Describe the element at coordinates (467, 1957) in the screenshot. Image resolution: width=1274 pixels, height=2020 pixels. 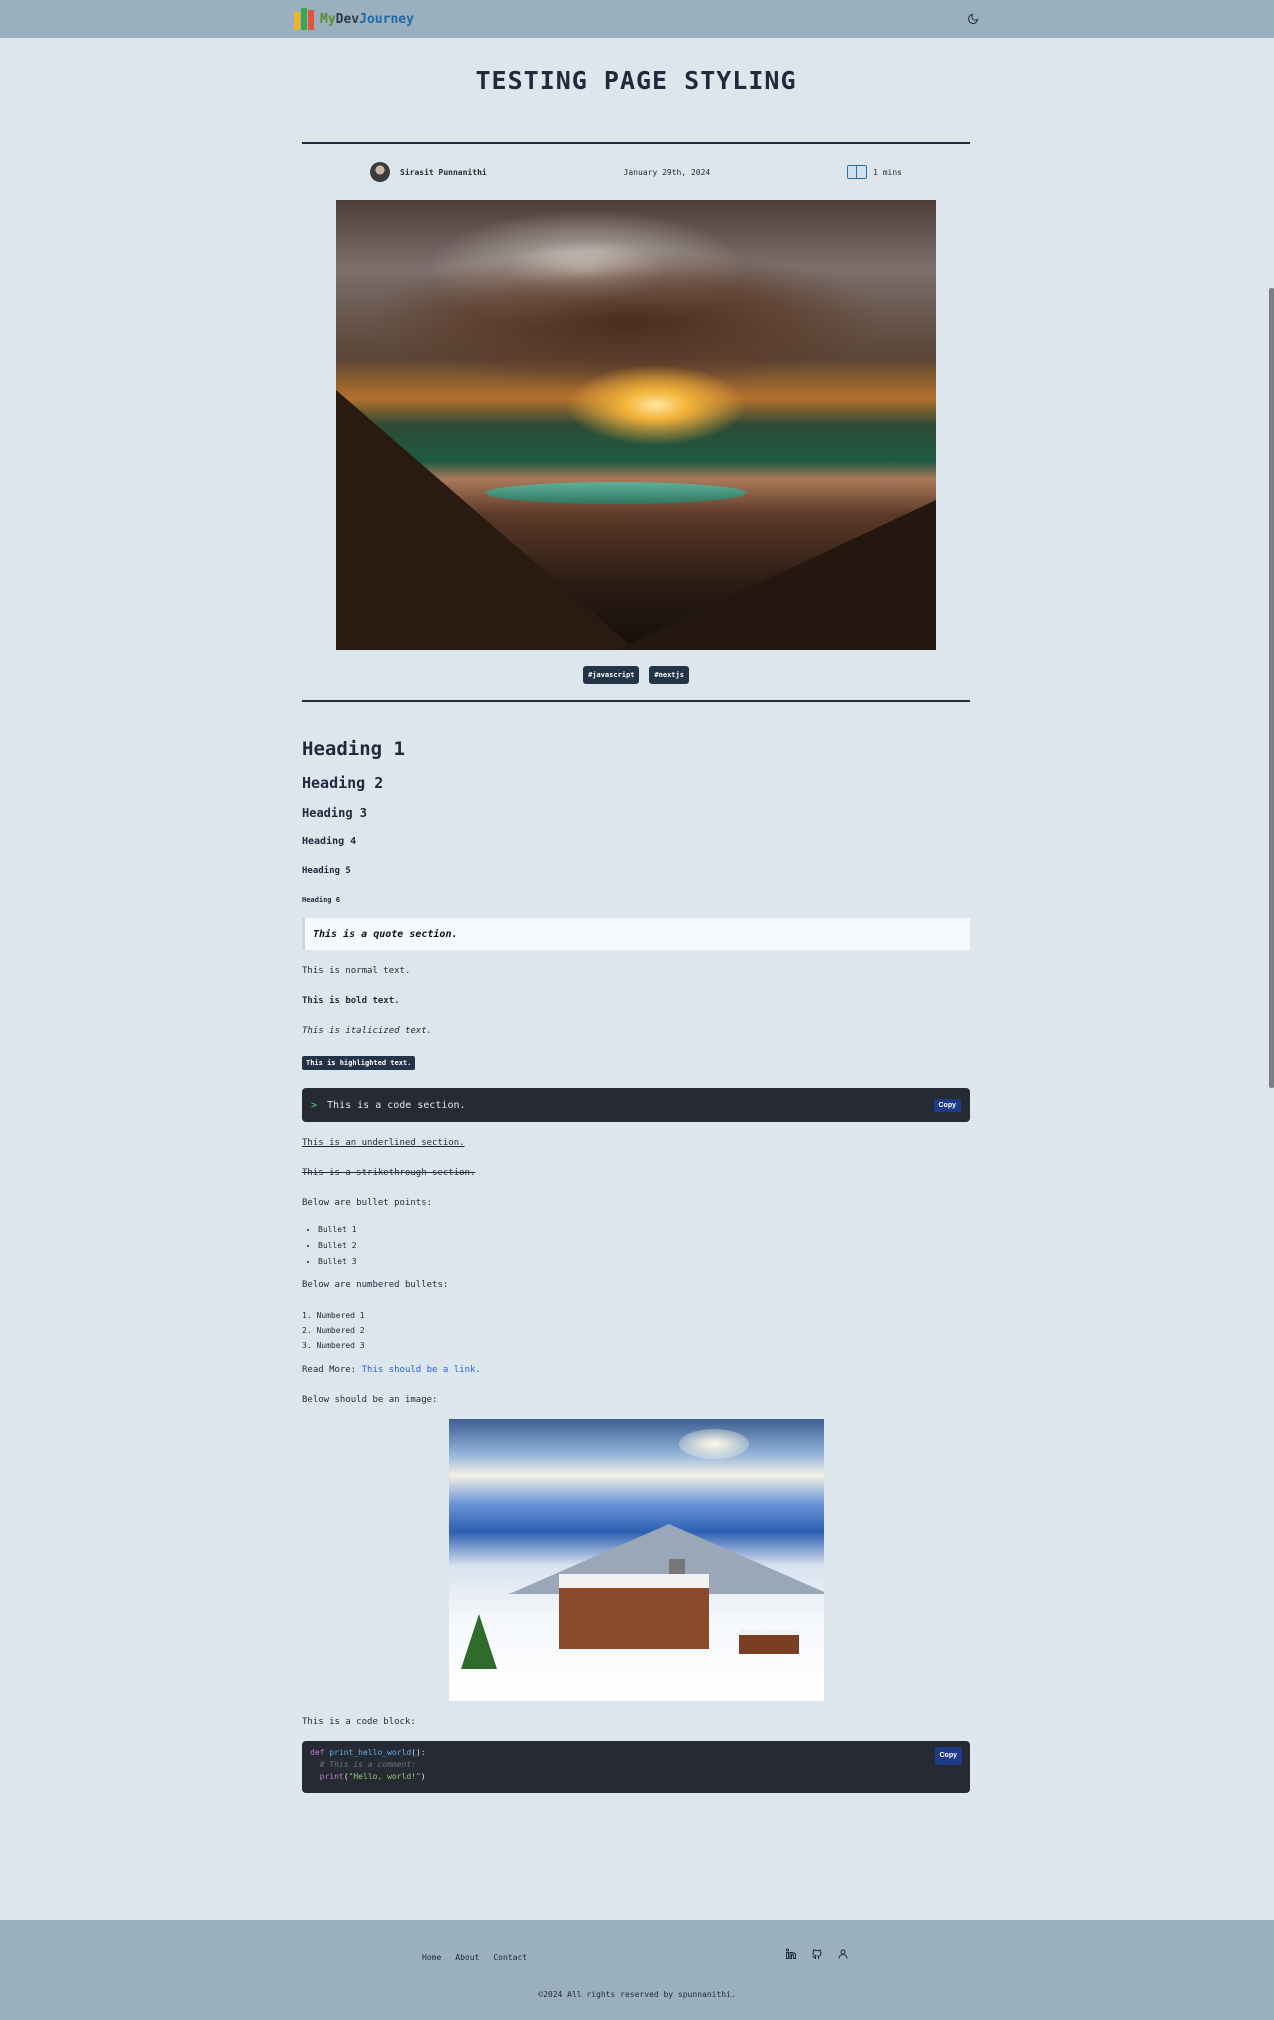
I see `footer-link-about: About` at that location.